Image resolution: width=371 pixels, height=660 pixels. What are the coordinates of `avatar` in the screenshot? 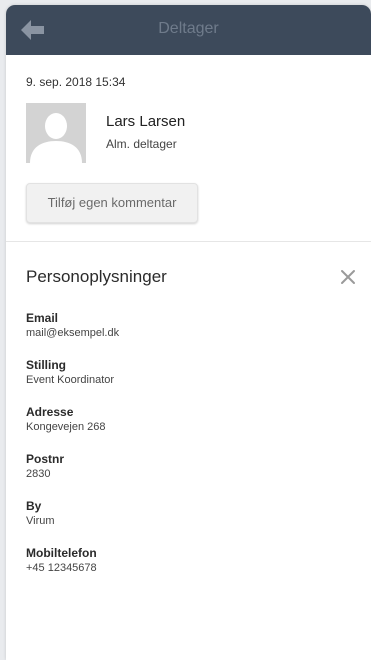 It's located at (56, 133).